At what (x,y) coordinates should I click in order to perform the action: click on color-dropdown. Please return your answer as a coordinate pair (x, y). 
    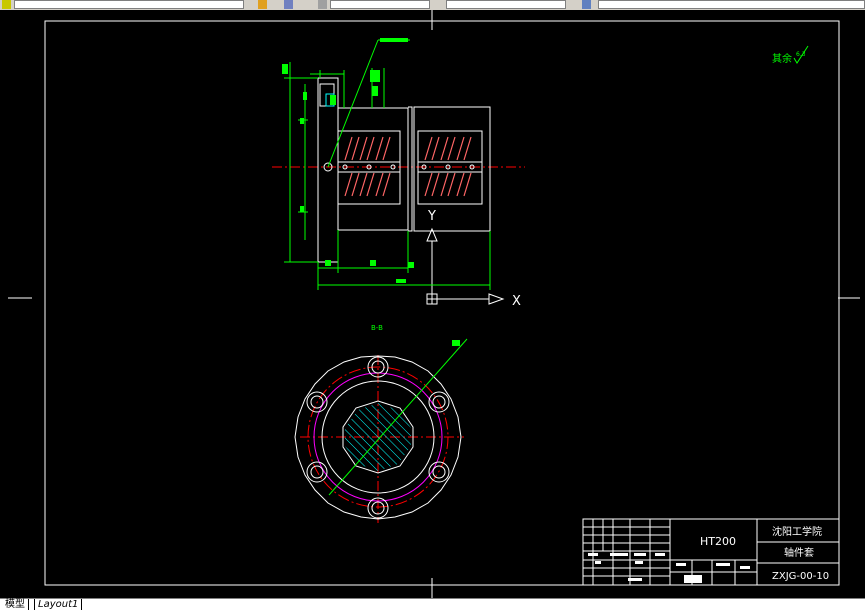
    Looking at the image, I should click on (380, 4).